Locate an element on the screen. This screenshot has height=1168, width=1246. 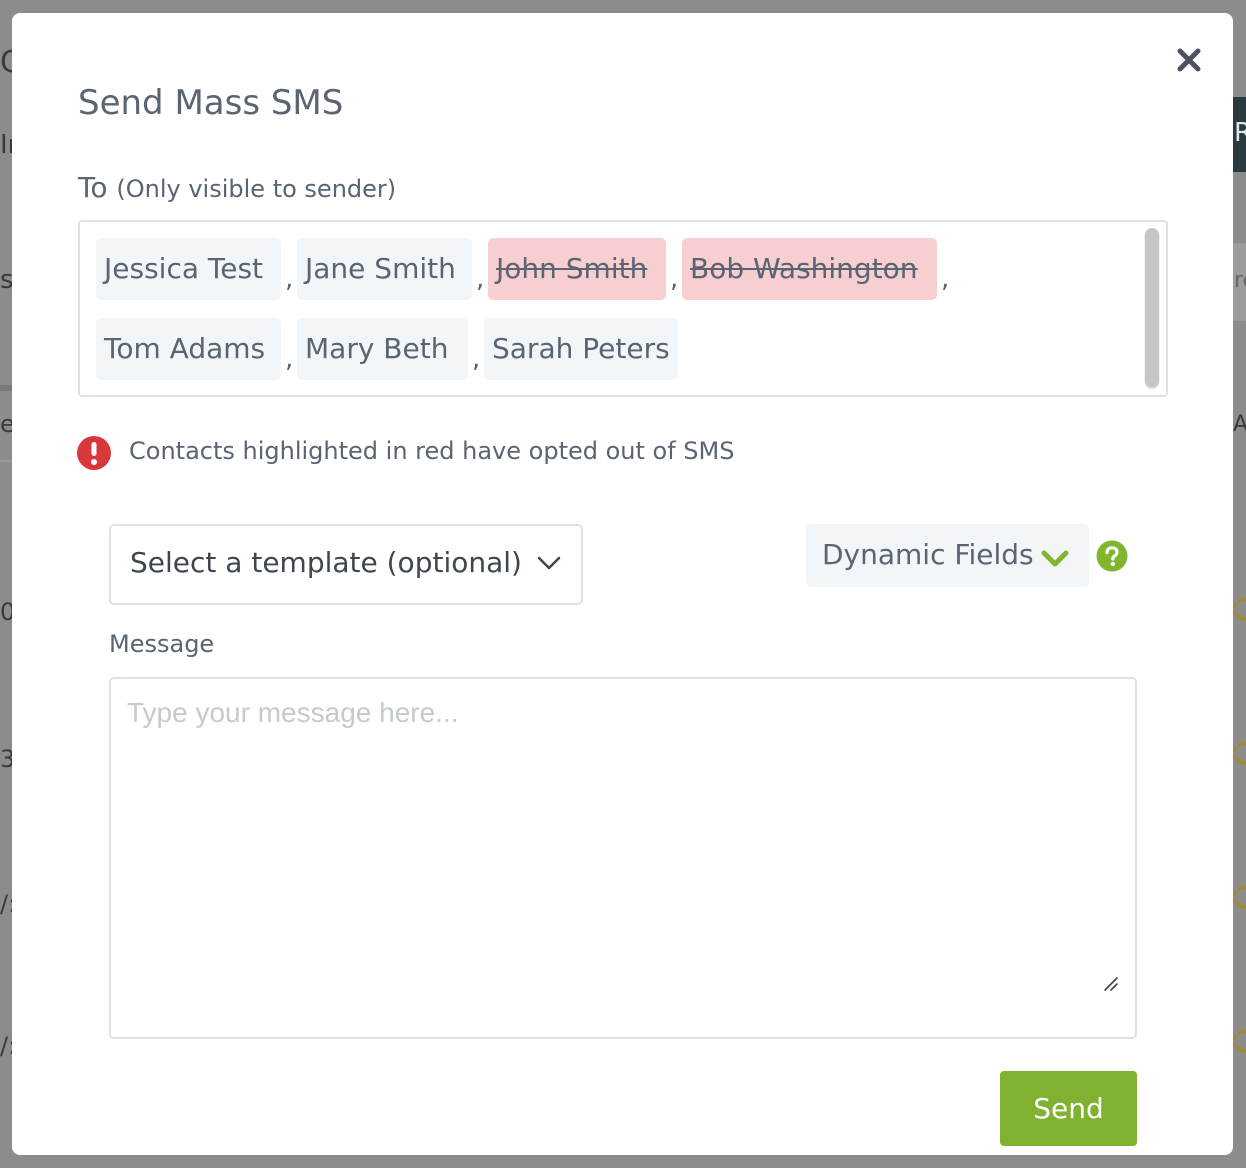
resize-handle-icon is located at coordinates (1110, 983).